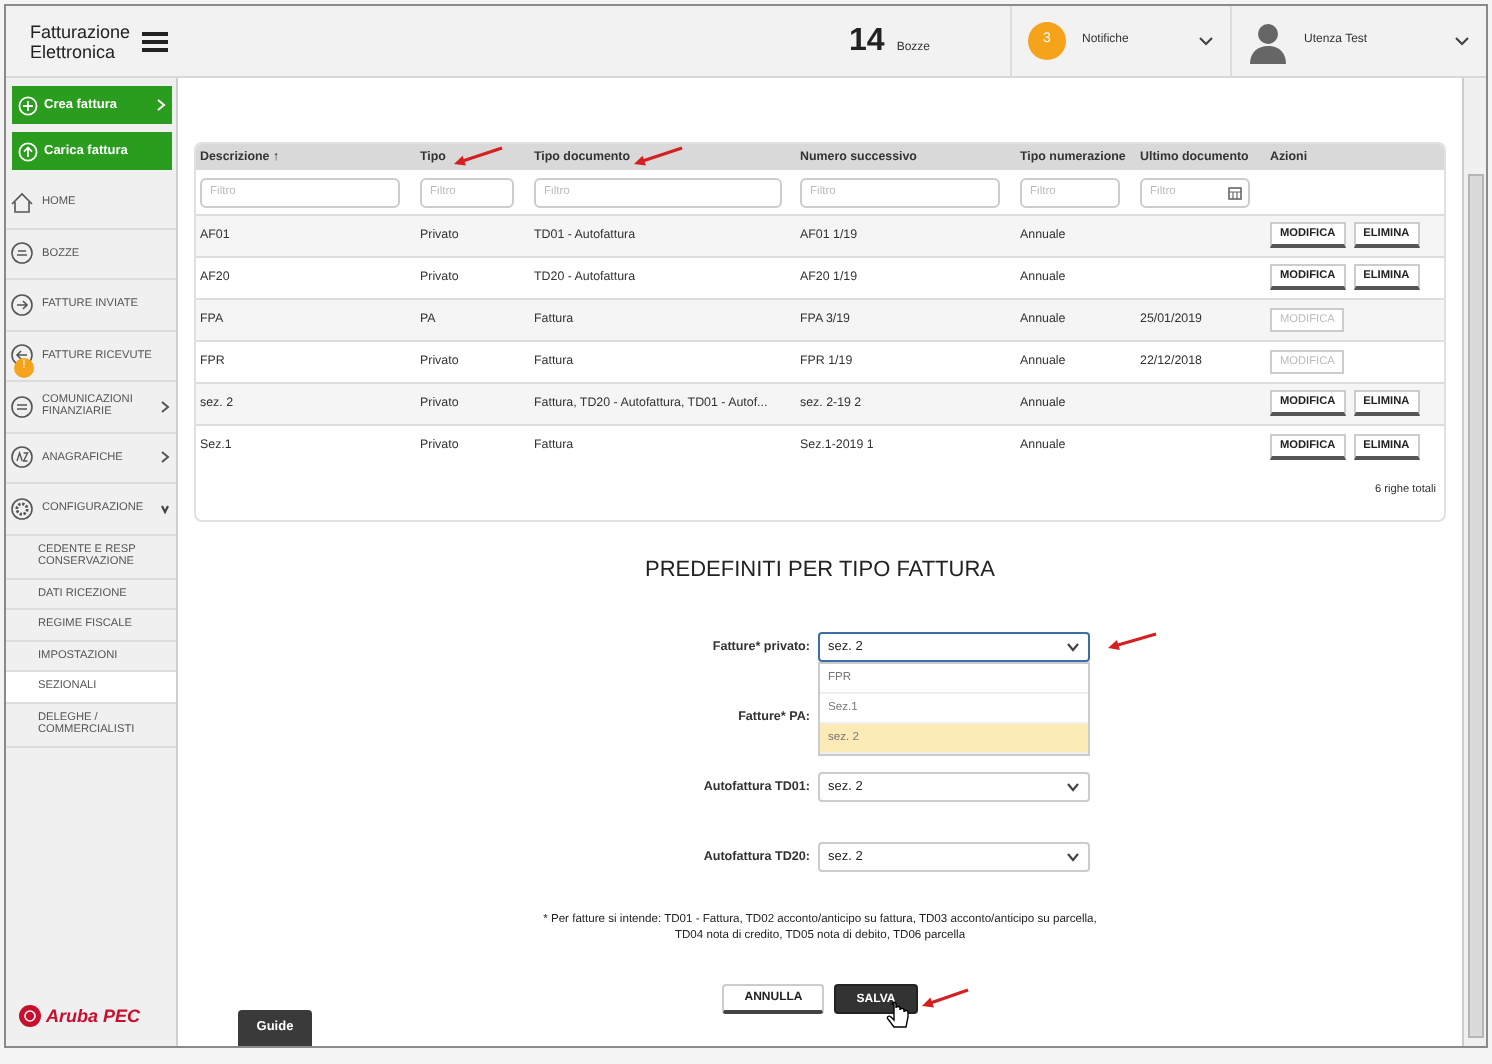 Image resolution: width=1492 pixels, height=1064 pixels. Describe the element at coordinates (22, 508) in the screenshot. I see `settings-icon` at that location.